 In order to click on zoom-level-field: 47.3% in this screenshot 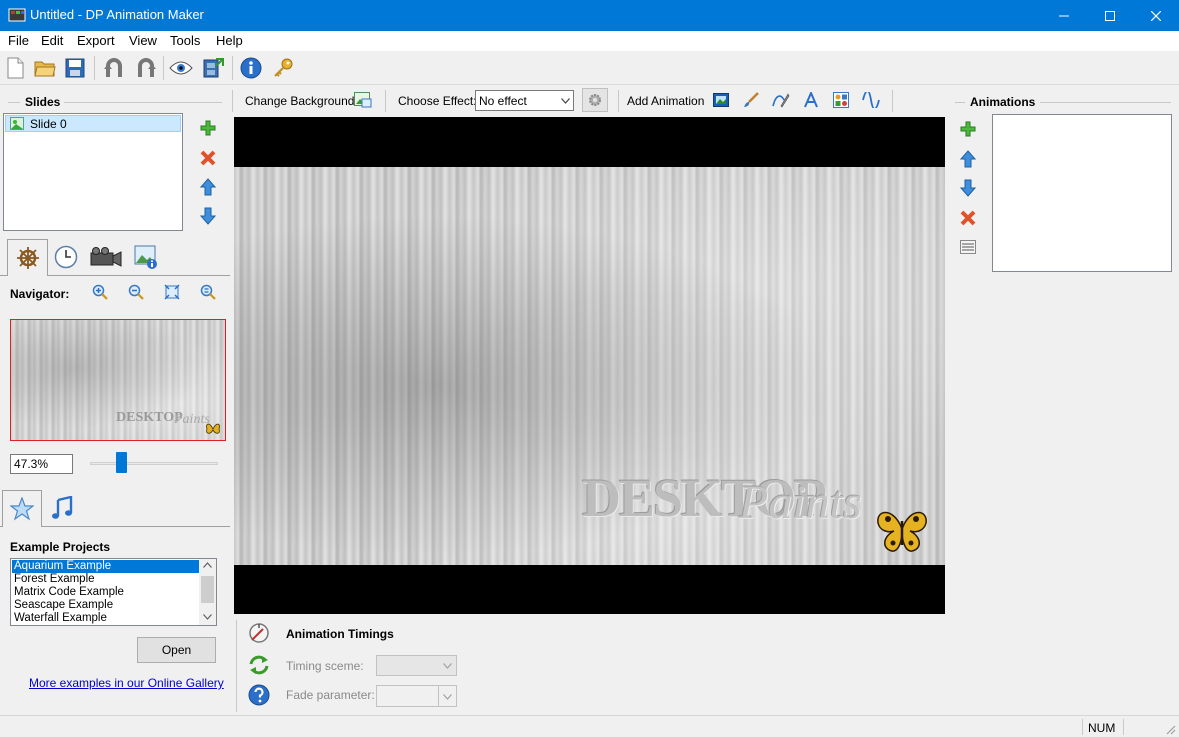, I will do `click(41, 464)`.